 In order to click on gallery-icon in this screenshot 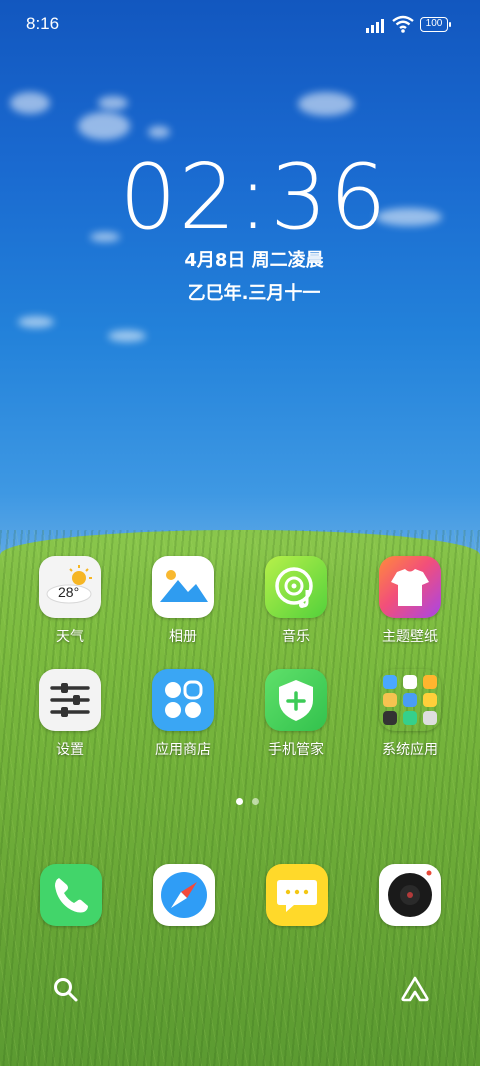, I will do `click(183, 587)`.